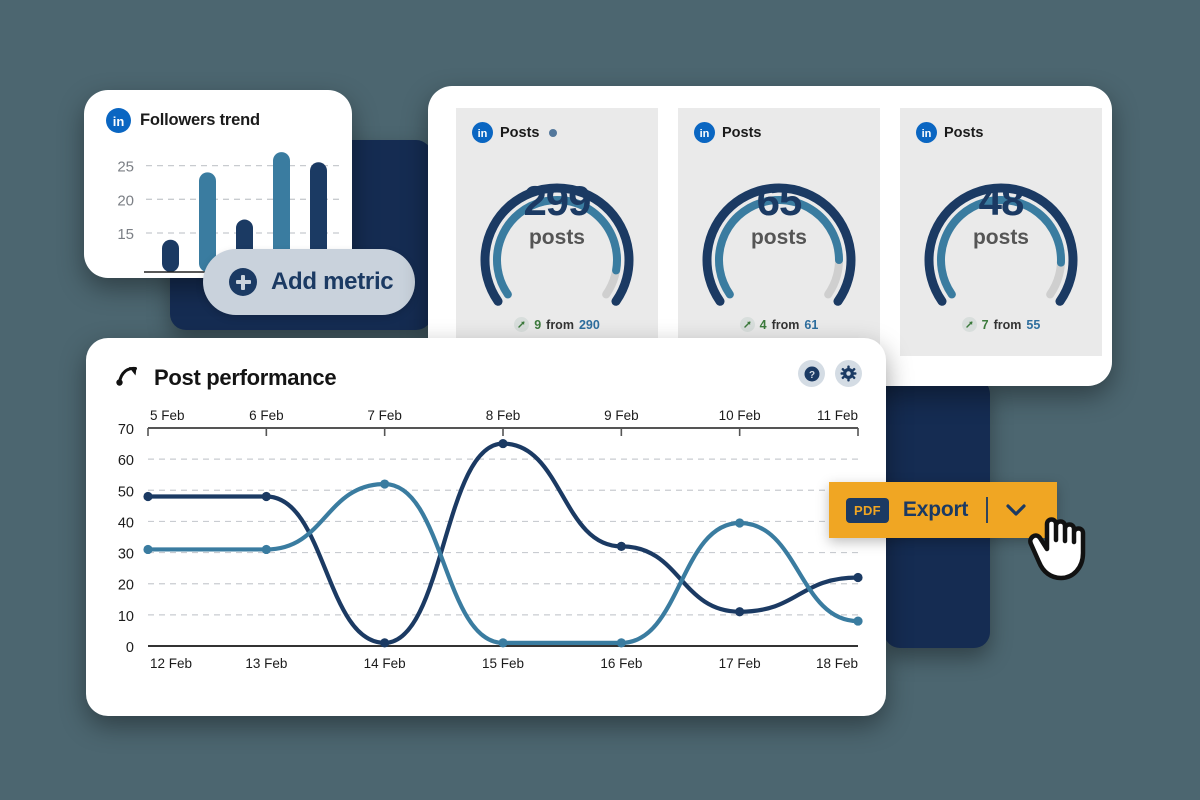 This screenshot has width=1200, height=800. I want to click on followers-card-title: Followers trend, so click(200, 120).